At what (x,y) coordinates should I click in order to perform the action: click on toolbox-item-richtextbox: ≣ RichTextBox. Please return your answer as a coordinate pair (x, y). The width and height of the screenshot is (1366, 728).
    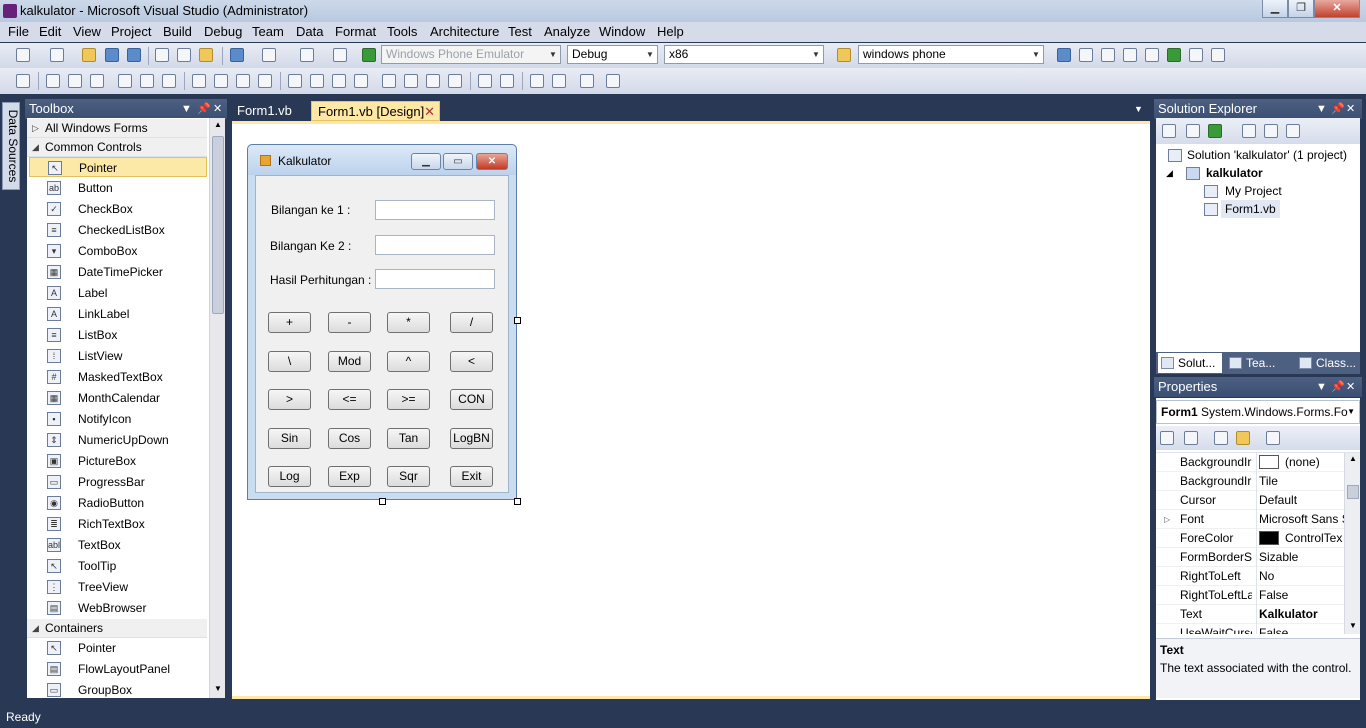
    Looking at the image, I should click on (118, 524).